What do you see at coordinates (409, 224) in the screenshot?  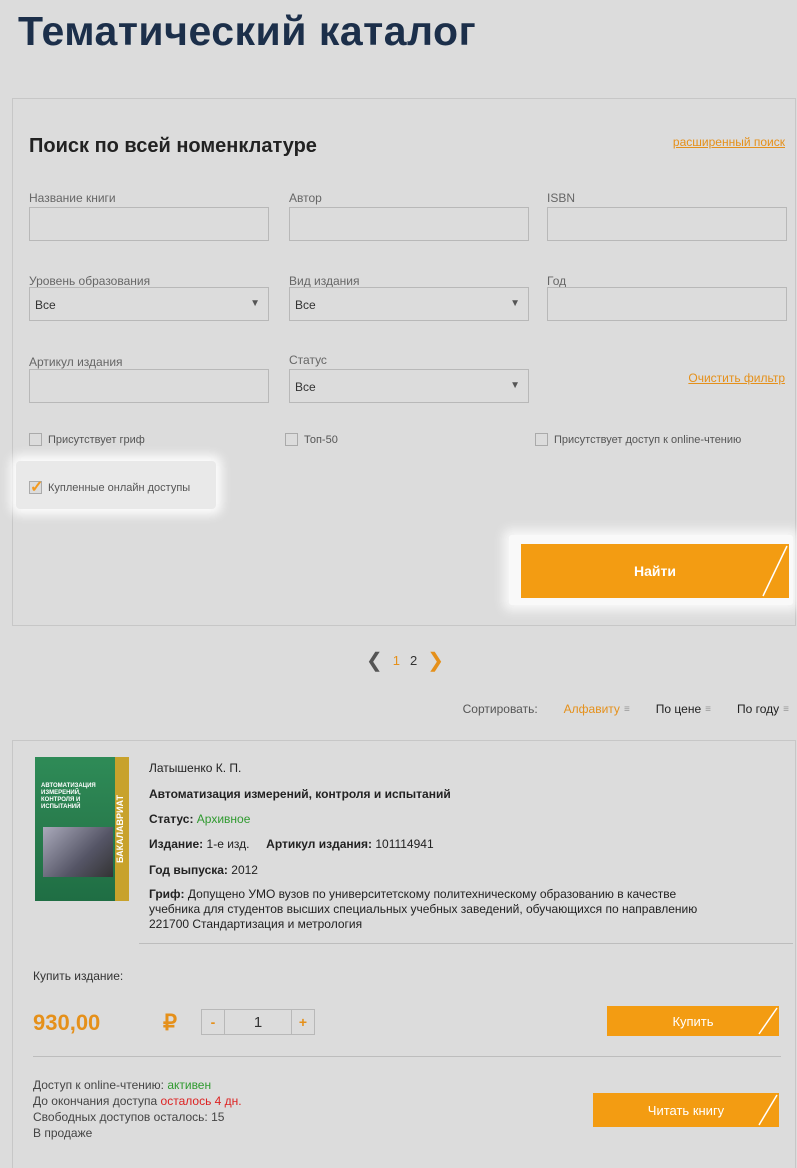 I see `author-input` at bounding box center [409, 224].